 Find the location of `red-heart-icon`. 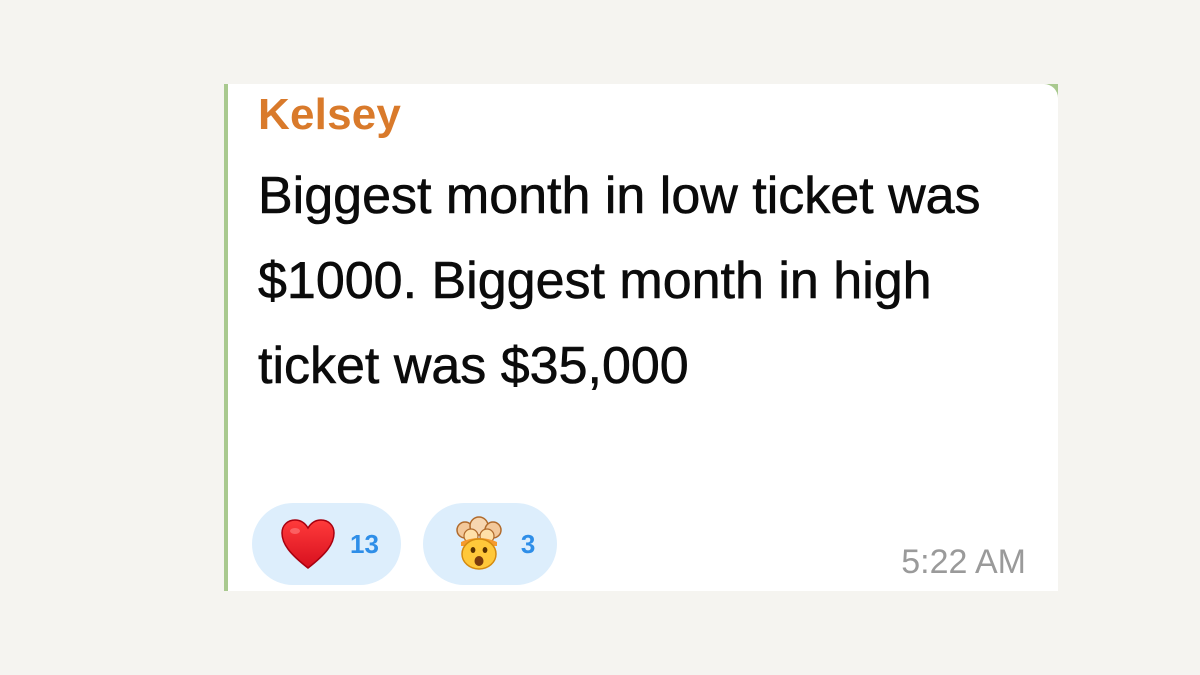

red-heart-icon is located at coordinates (308, 544).